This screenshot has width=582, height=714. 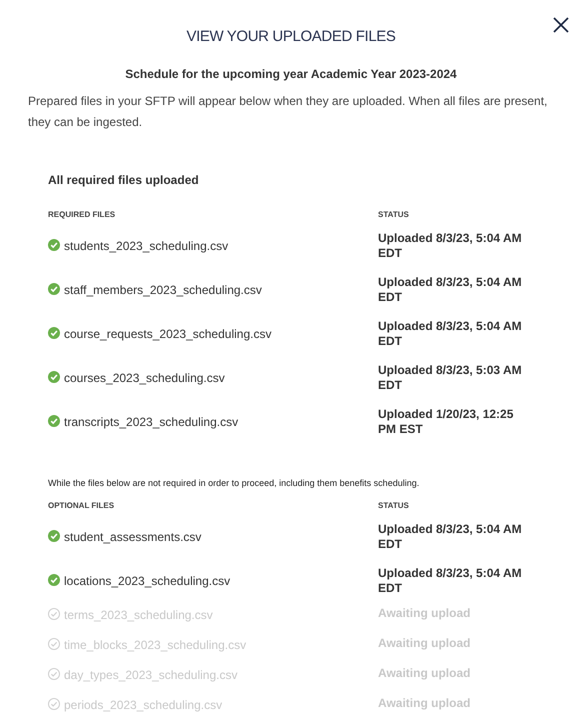 I want to click on dialog-title: VIEW YOUR UPLOADED FILES, so click(x=291, y=37).